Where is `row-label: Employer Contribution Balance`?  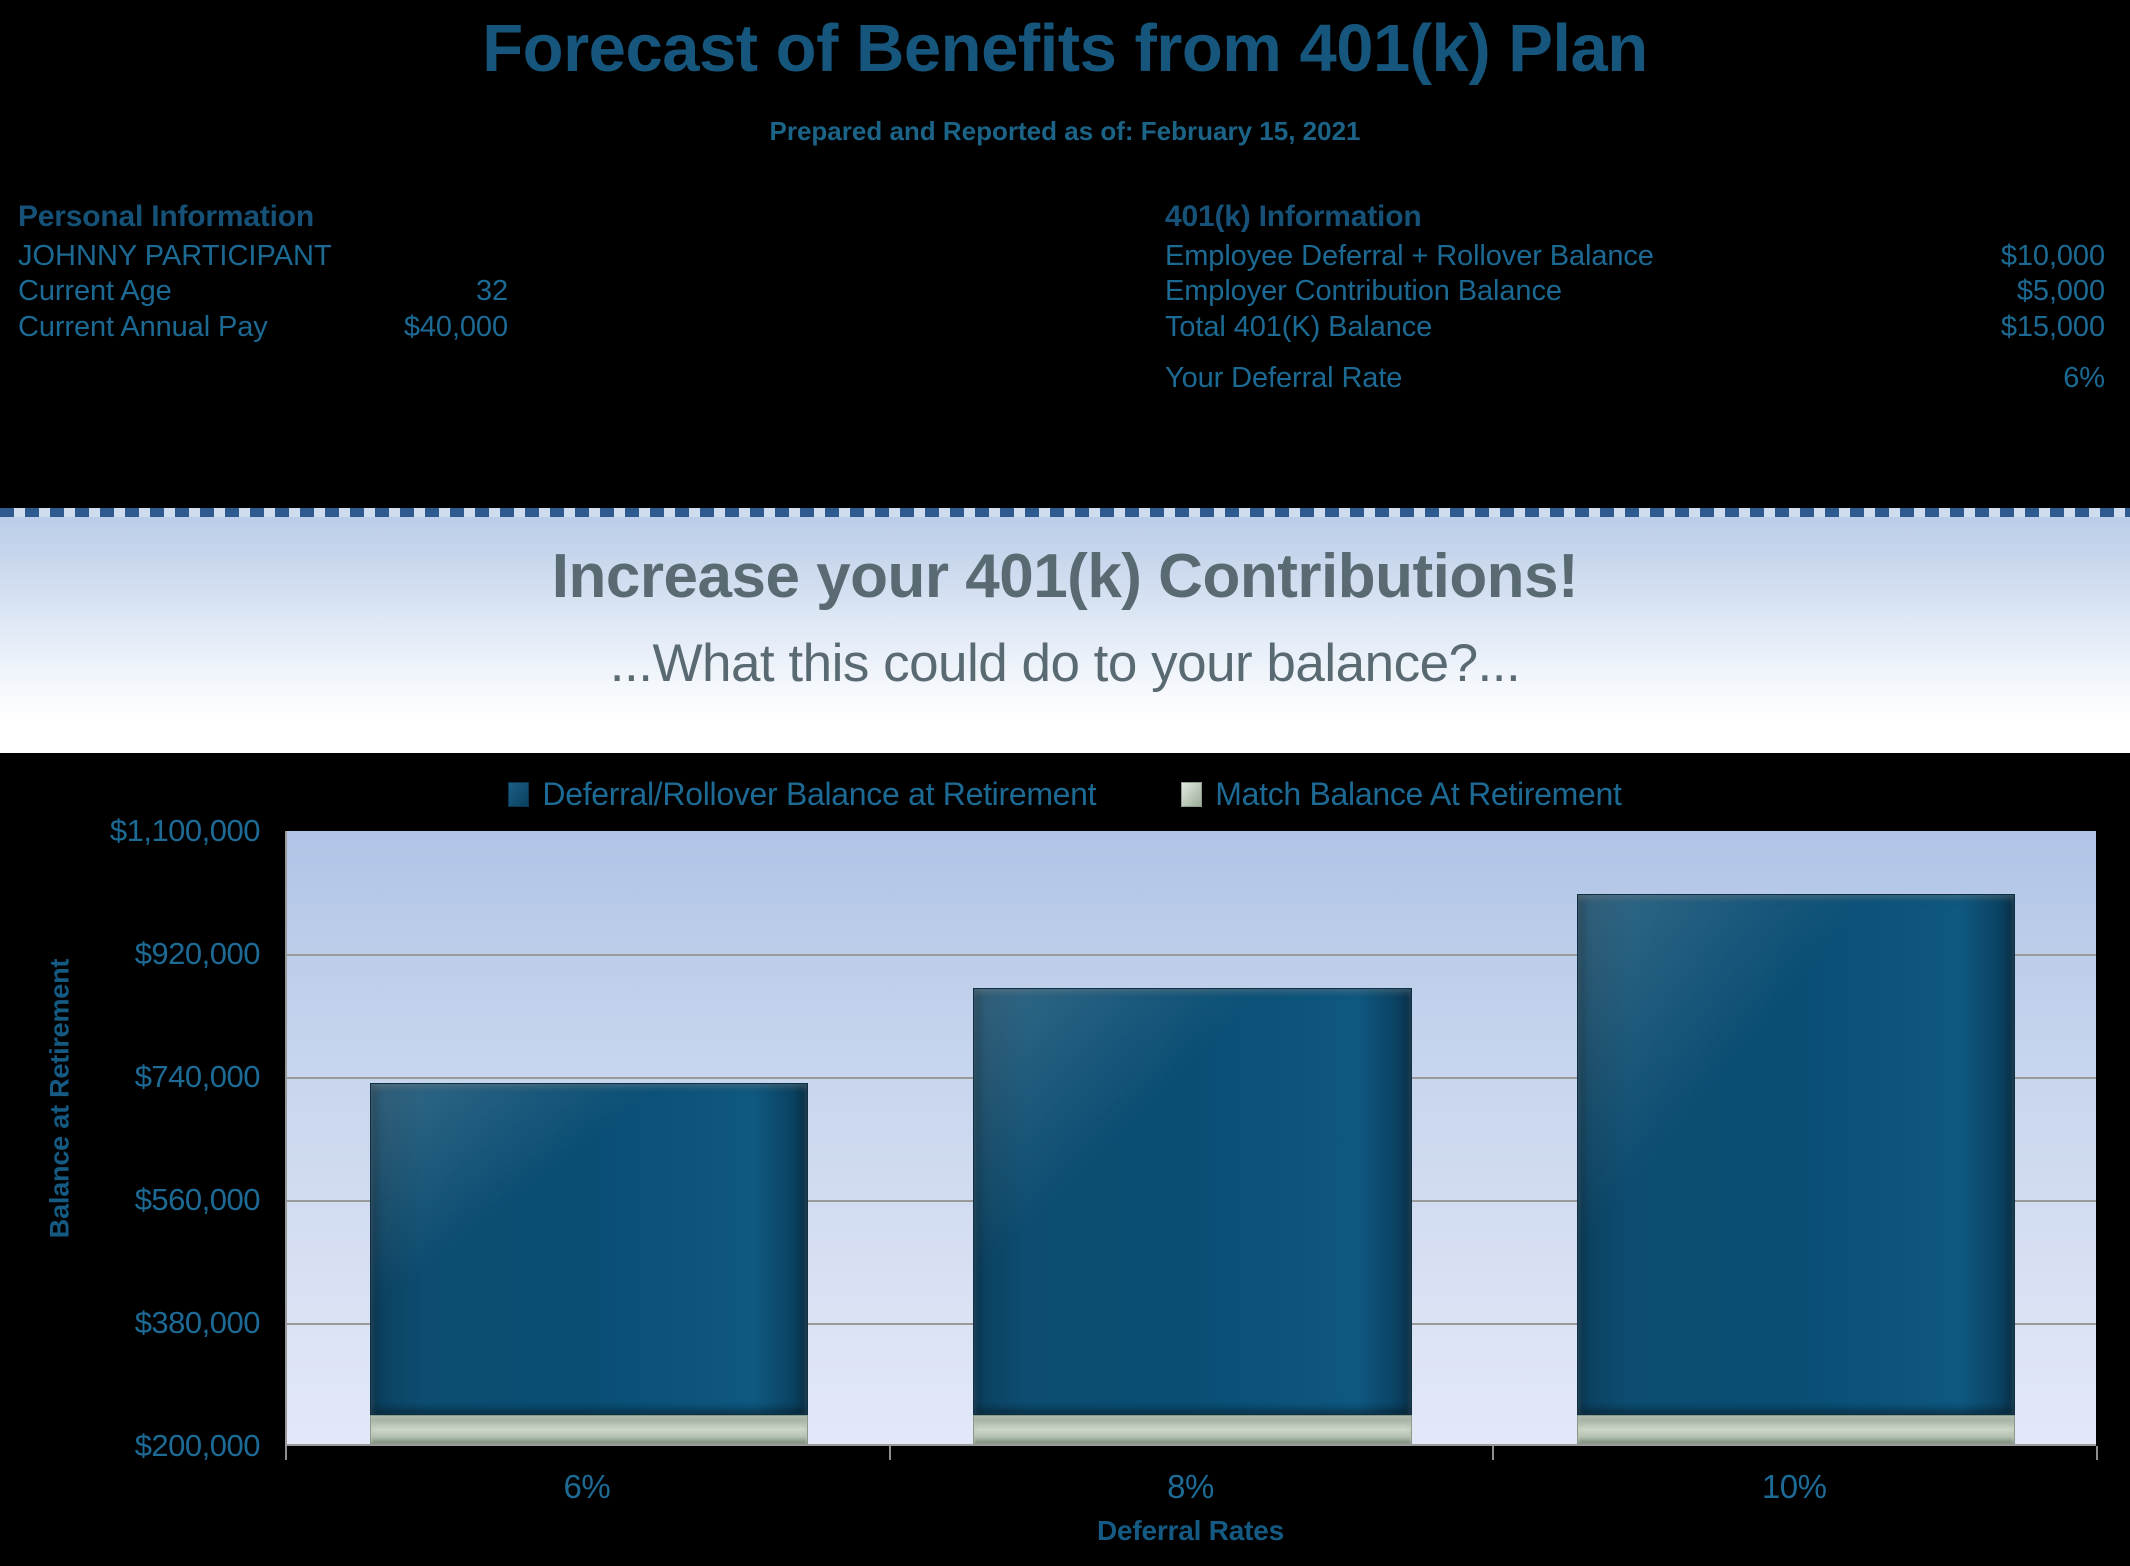
row-label: Employer Contribution Balance is located at coordinates (1363, 291).